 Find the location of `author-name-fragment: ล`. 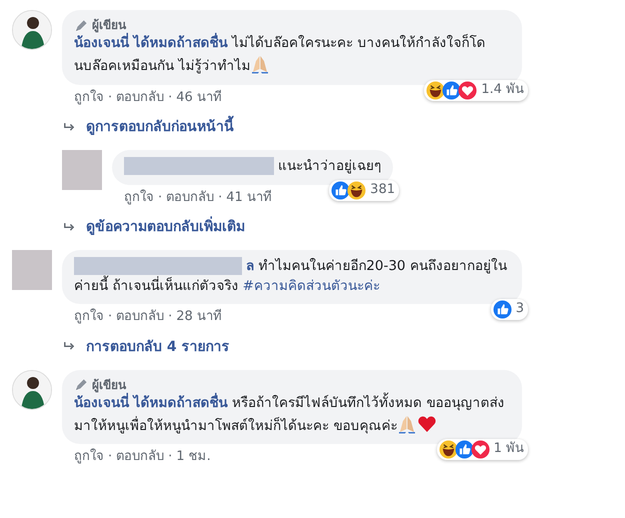

author-name-fragment: ล is located at coordinates (250, 266).